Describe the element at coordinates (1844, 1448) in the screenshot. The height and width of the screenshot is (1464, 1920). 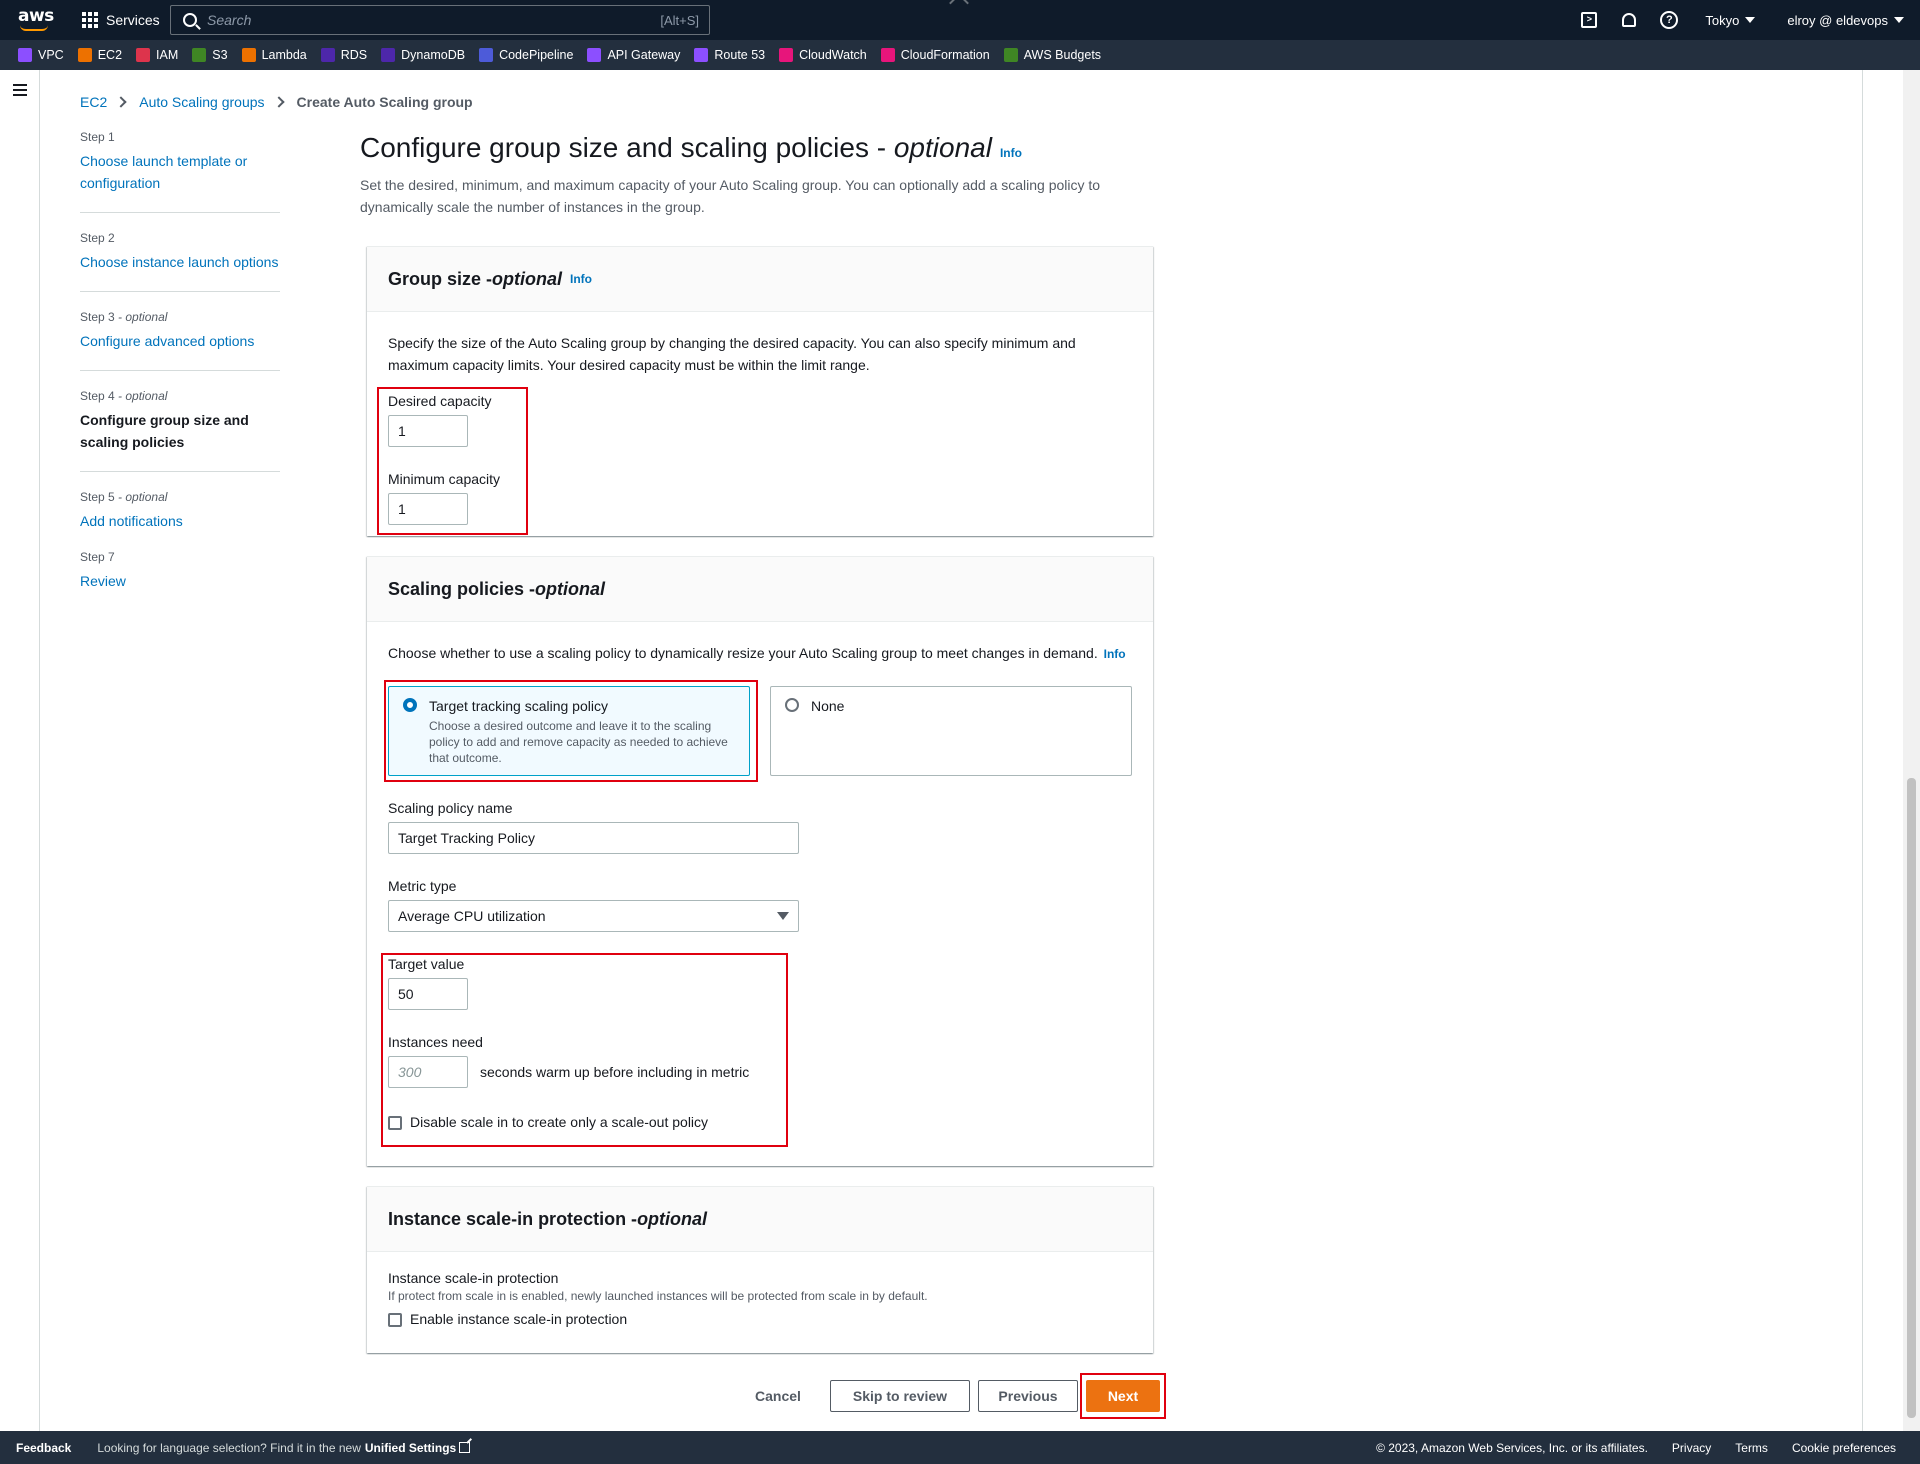
I see `cookie-preferences-link: Cookie preferences` at that location.